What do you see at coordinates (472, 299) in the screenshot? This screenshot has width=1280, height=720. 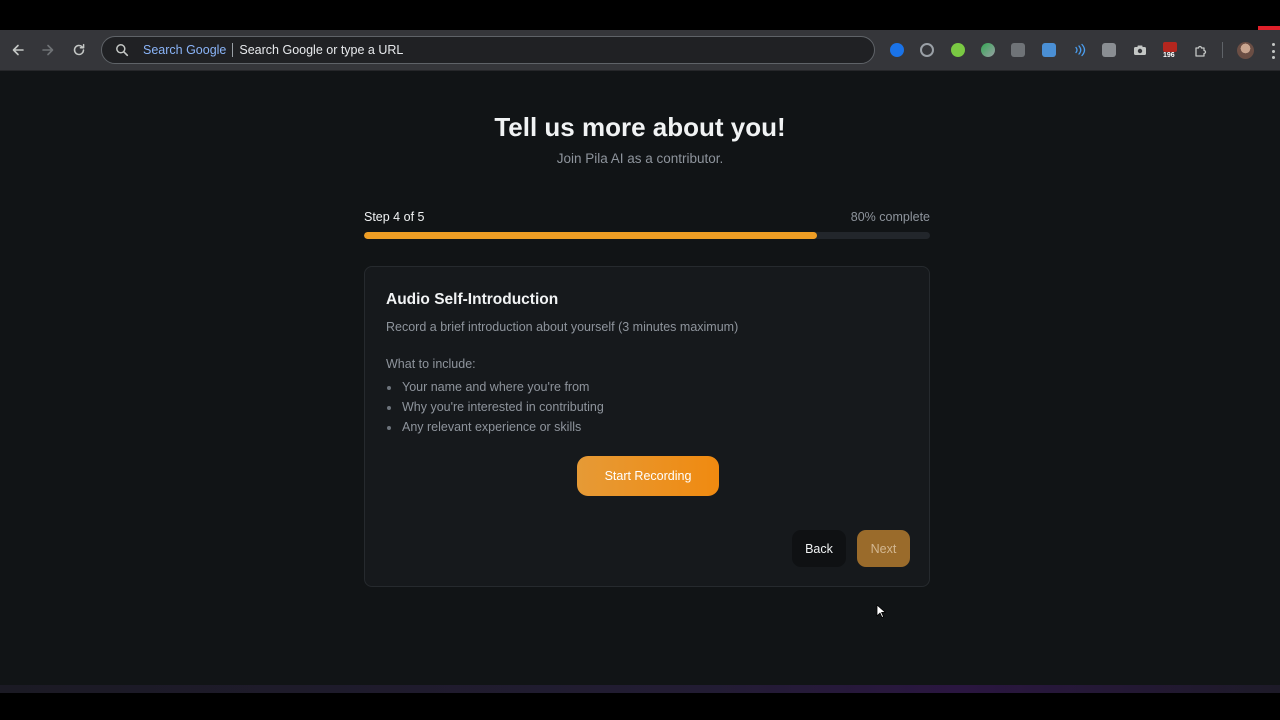 I see `card-title: Audio Self-Introduction` at bounding box center [472, 299].